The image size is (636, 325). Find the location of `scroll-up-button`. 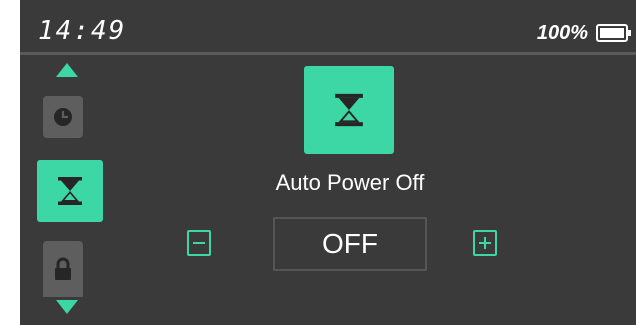

scroll-up-button is located at coordinates (67, 70).